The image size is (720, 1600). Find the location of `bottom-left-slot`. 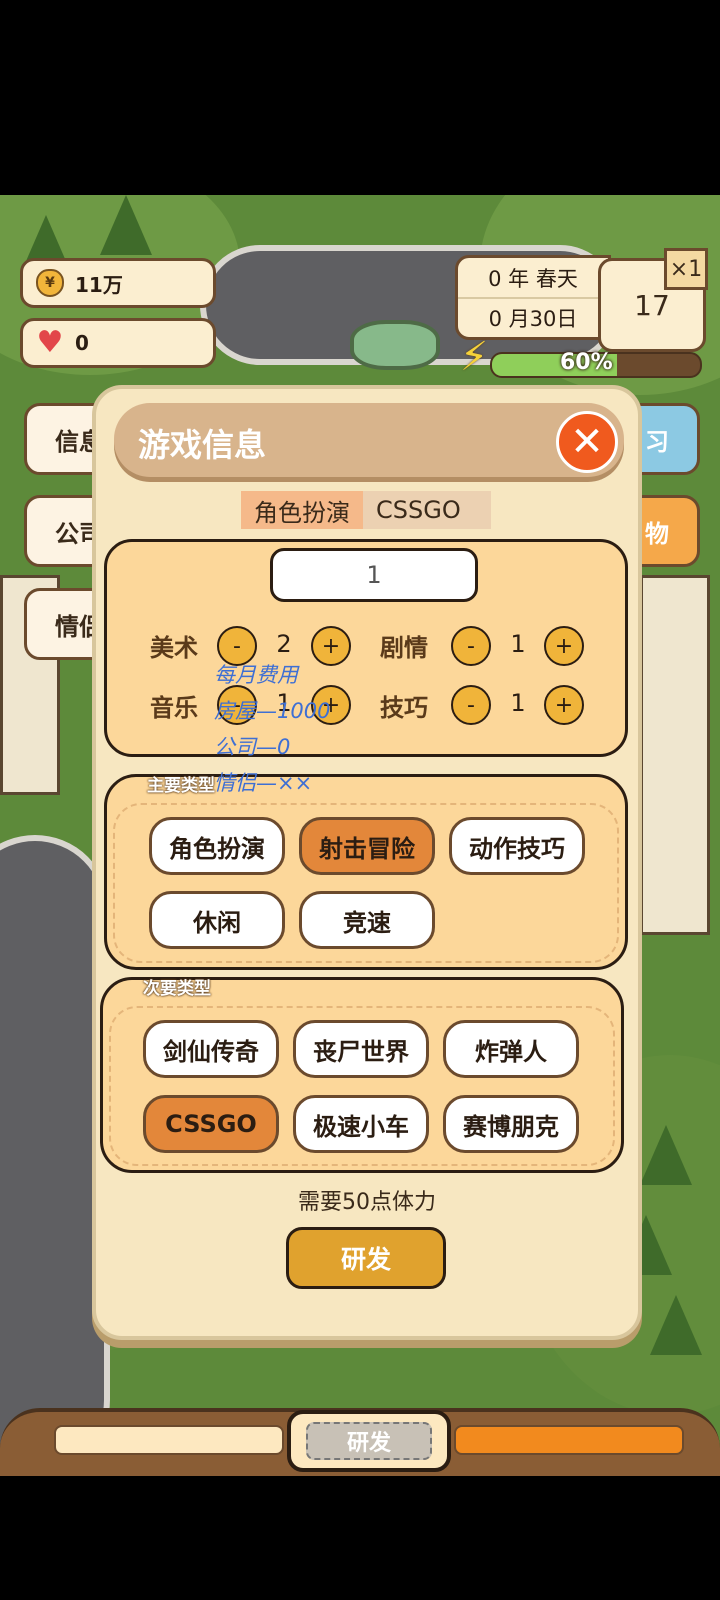

bottom-left-slot is located at coordinates (169, 1440).